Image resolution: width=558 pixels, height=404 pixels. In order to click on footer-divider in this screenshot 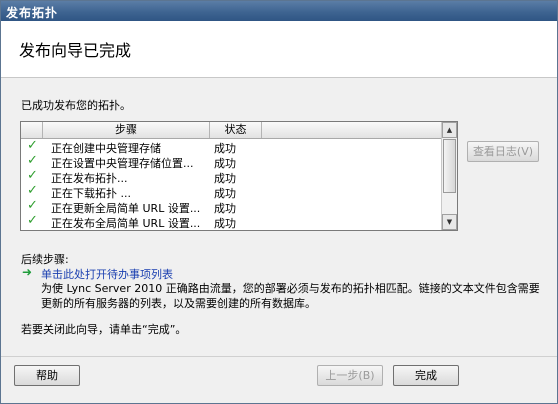, I will do `click(279, 356)`.